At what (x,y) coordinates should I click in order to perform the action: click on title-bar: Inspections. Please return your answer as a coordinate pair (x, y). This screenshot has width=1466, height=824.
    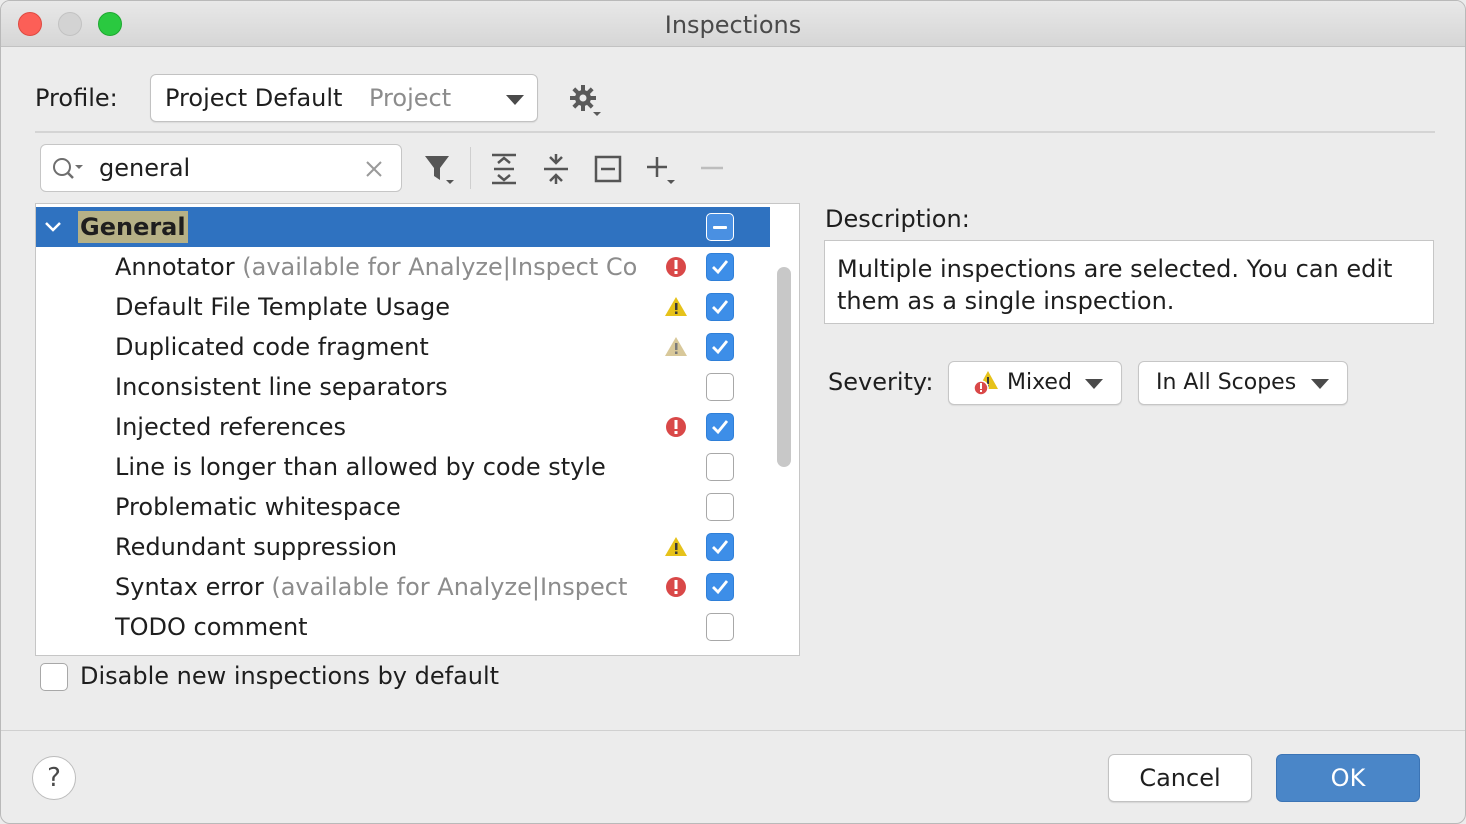
    Looking at the image, I should click on (733, 24).